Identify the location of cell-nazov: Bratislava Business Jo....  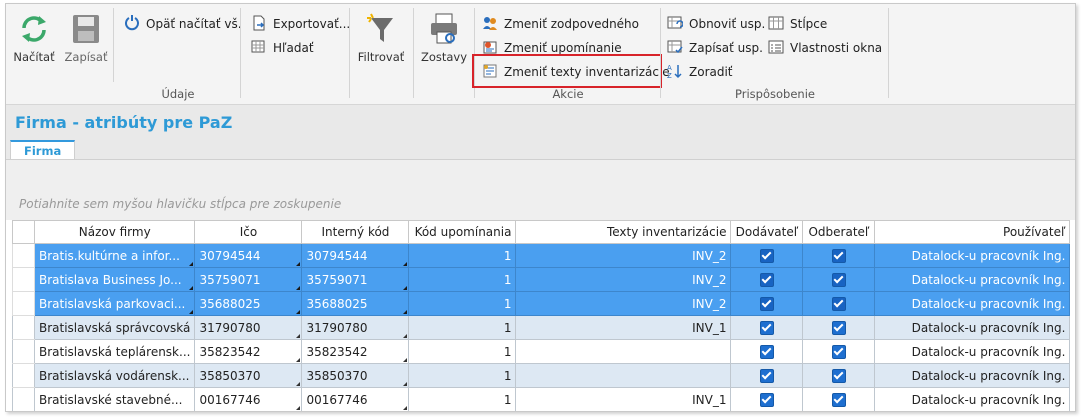
(114, 279).